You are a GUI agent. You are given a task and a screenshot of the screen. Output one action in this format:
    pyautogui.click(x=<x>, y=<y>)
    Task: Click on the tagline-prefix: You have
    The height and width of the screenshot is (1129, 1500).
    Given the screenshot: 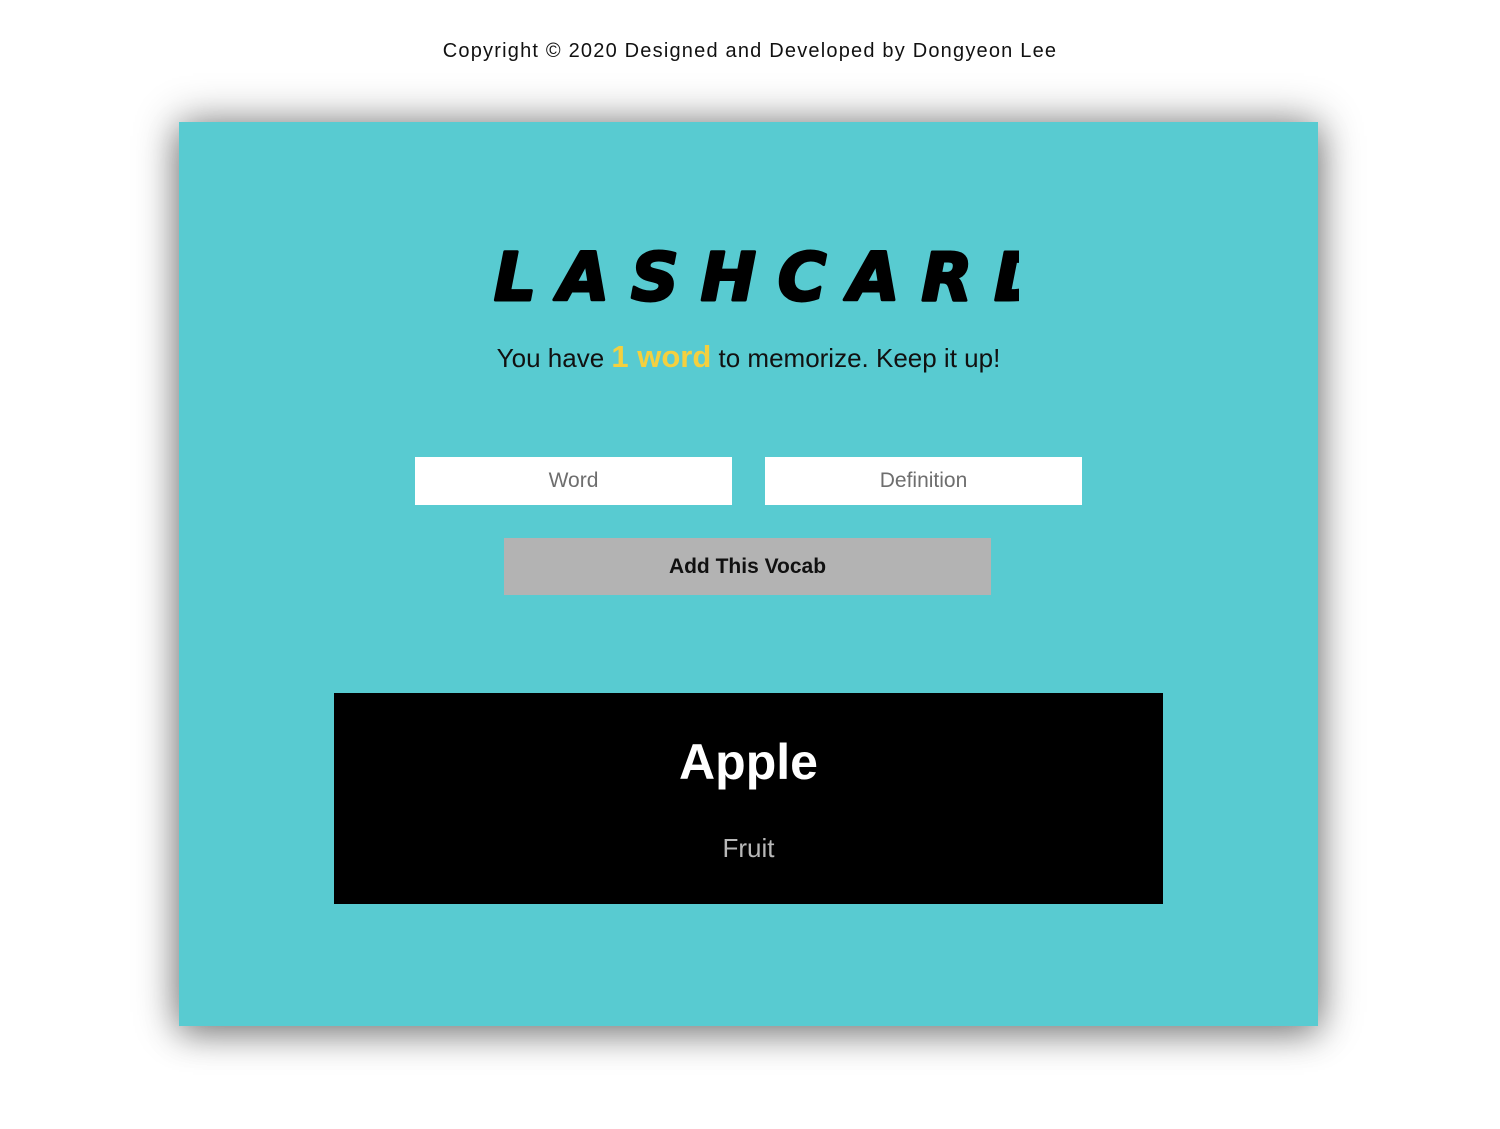 What is the action you would take?
    pyautogui.click(x=554, y=358)
    